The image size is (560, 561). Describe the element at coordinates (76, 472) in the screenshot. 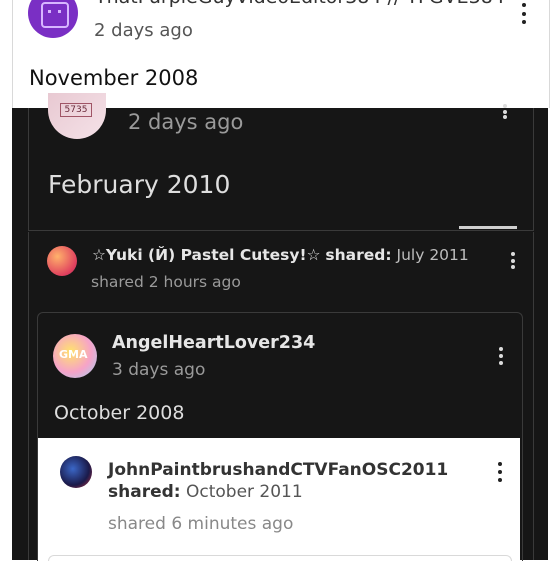

I see `share2-avatar` at that location.